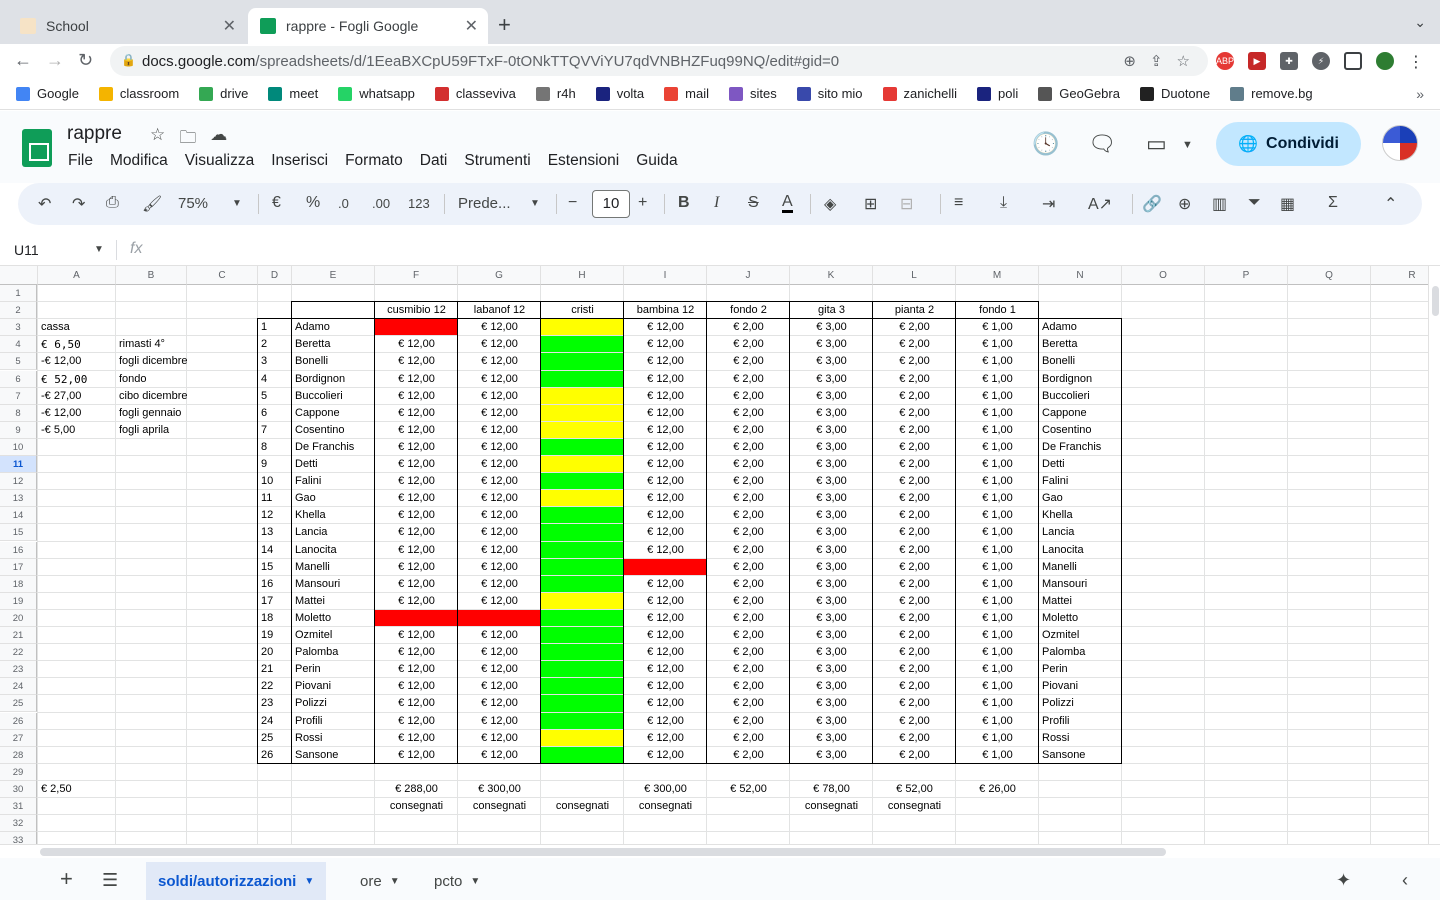  Describe the element at coordinates (831, 310) in the screenshot. I see `column-title-cell: gita 3` at that location.